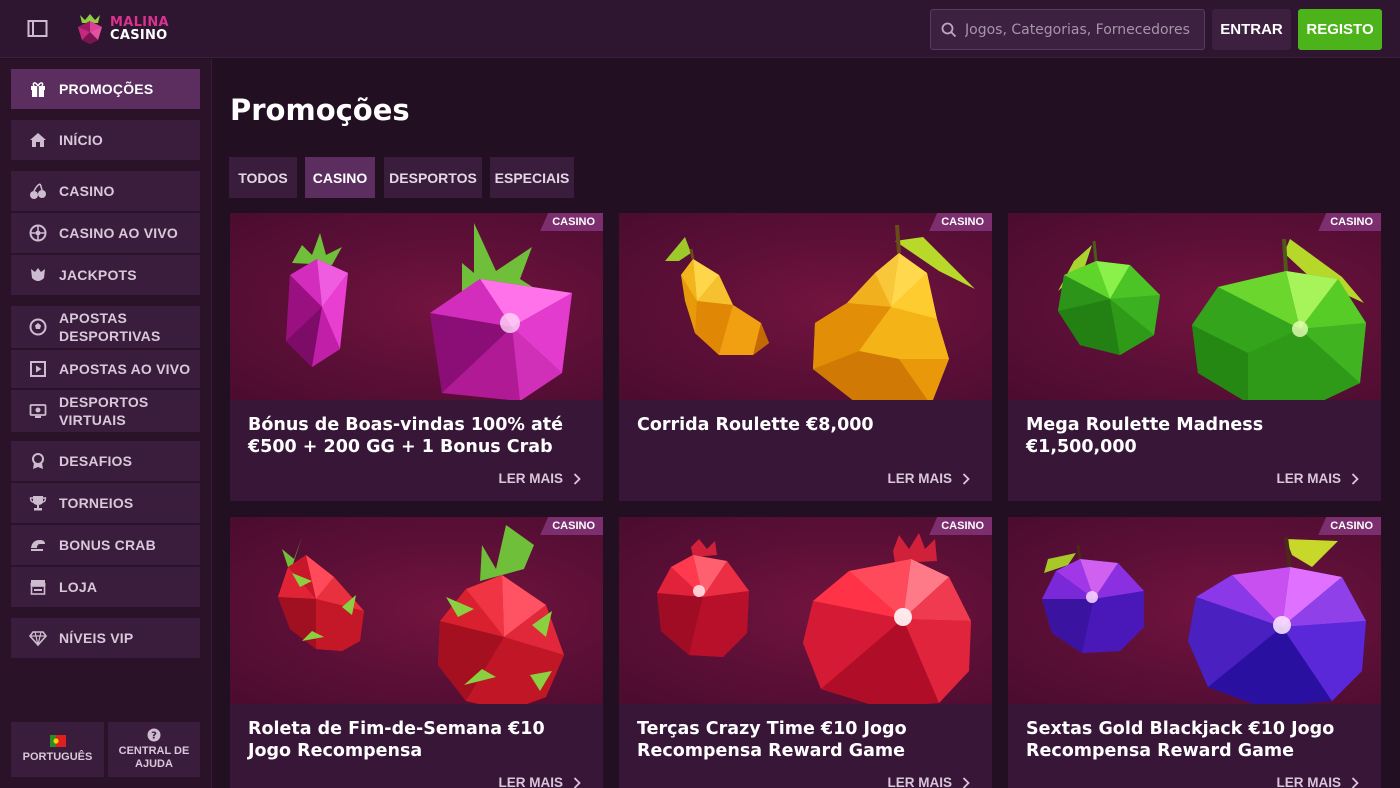  Describe the element at coordinates (125, 369) in the screenshot. I see `sidebar-item-label: APOSTAS AO VIVO` at that location.